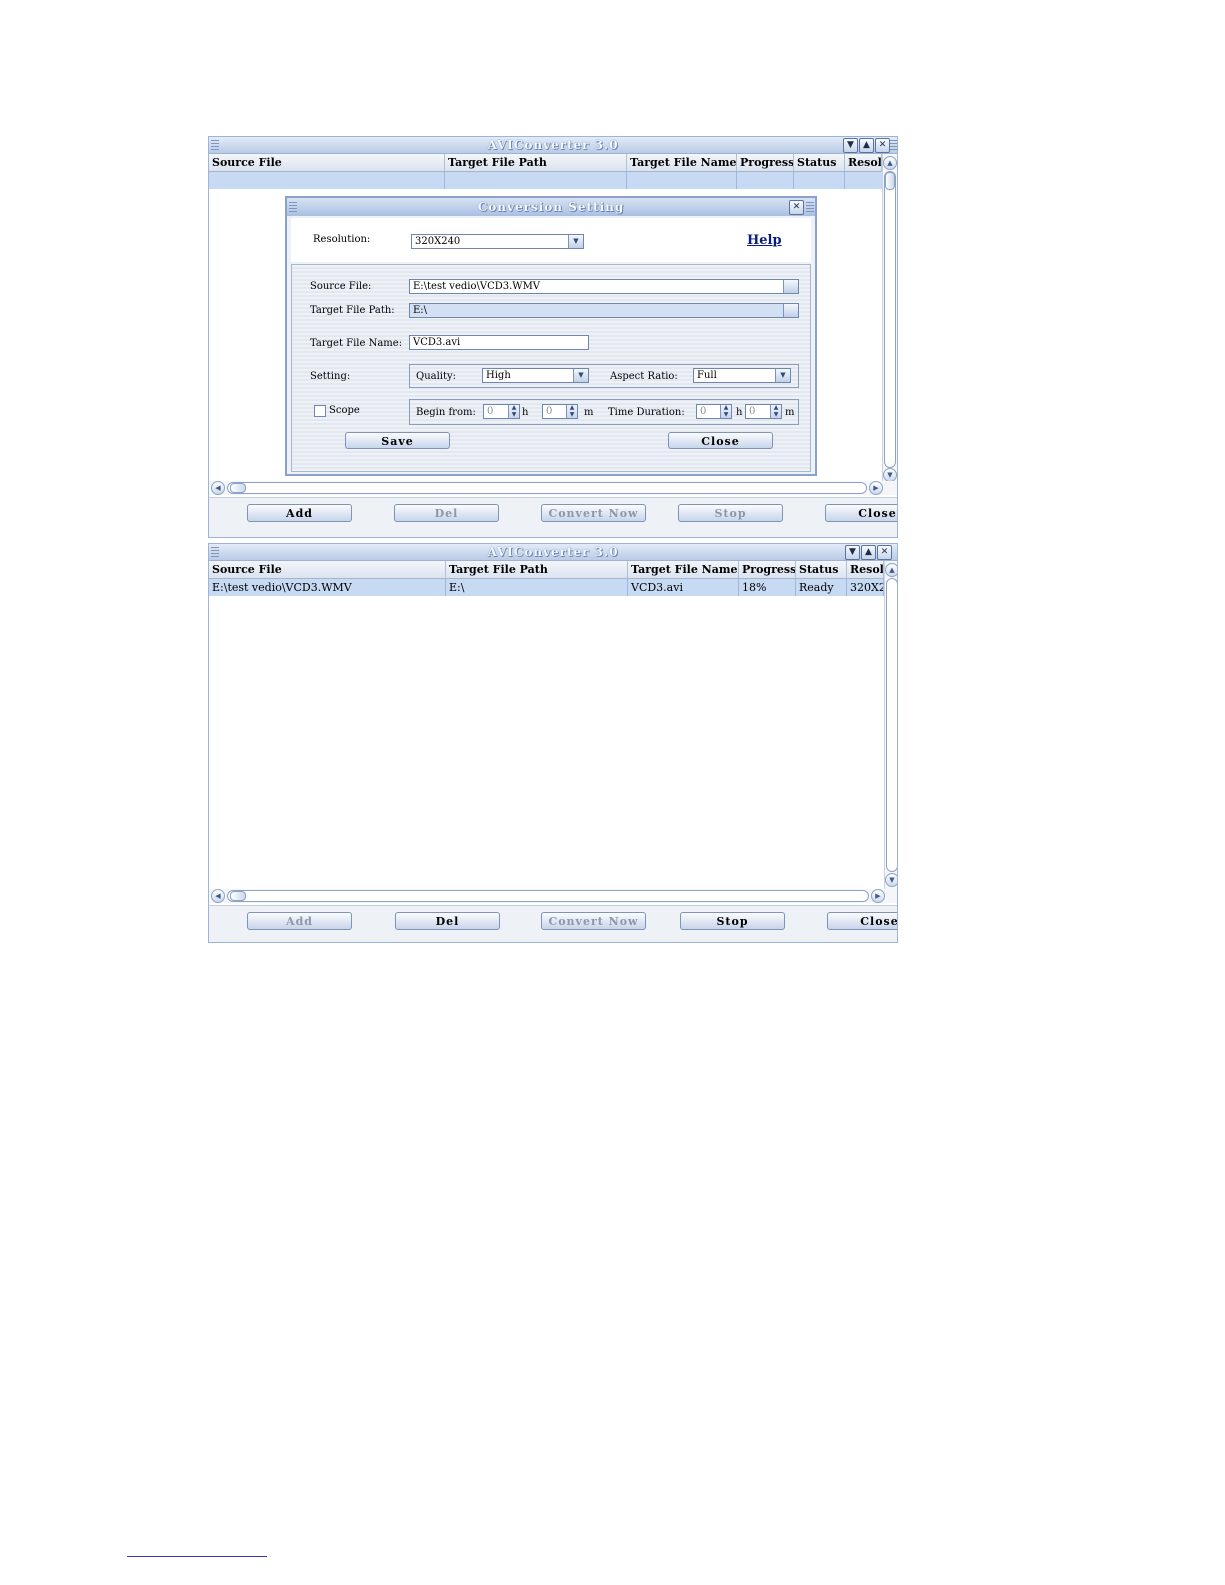 The width and height of the screenshot is (1225, 1585). I want to click on setting-label: Setting:, so click(330, 376).